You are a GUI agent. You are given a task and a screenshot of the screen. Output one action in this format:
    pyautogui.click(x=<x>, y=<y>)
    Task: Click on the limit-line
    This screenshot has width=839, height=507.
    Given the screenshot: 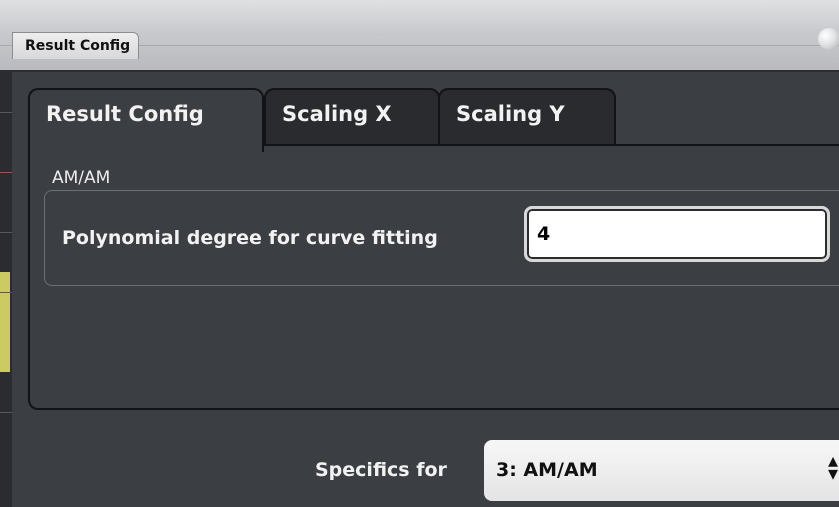 What is the action you would take?
    pyautogui.click(x=6, y=172)
    